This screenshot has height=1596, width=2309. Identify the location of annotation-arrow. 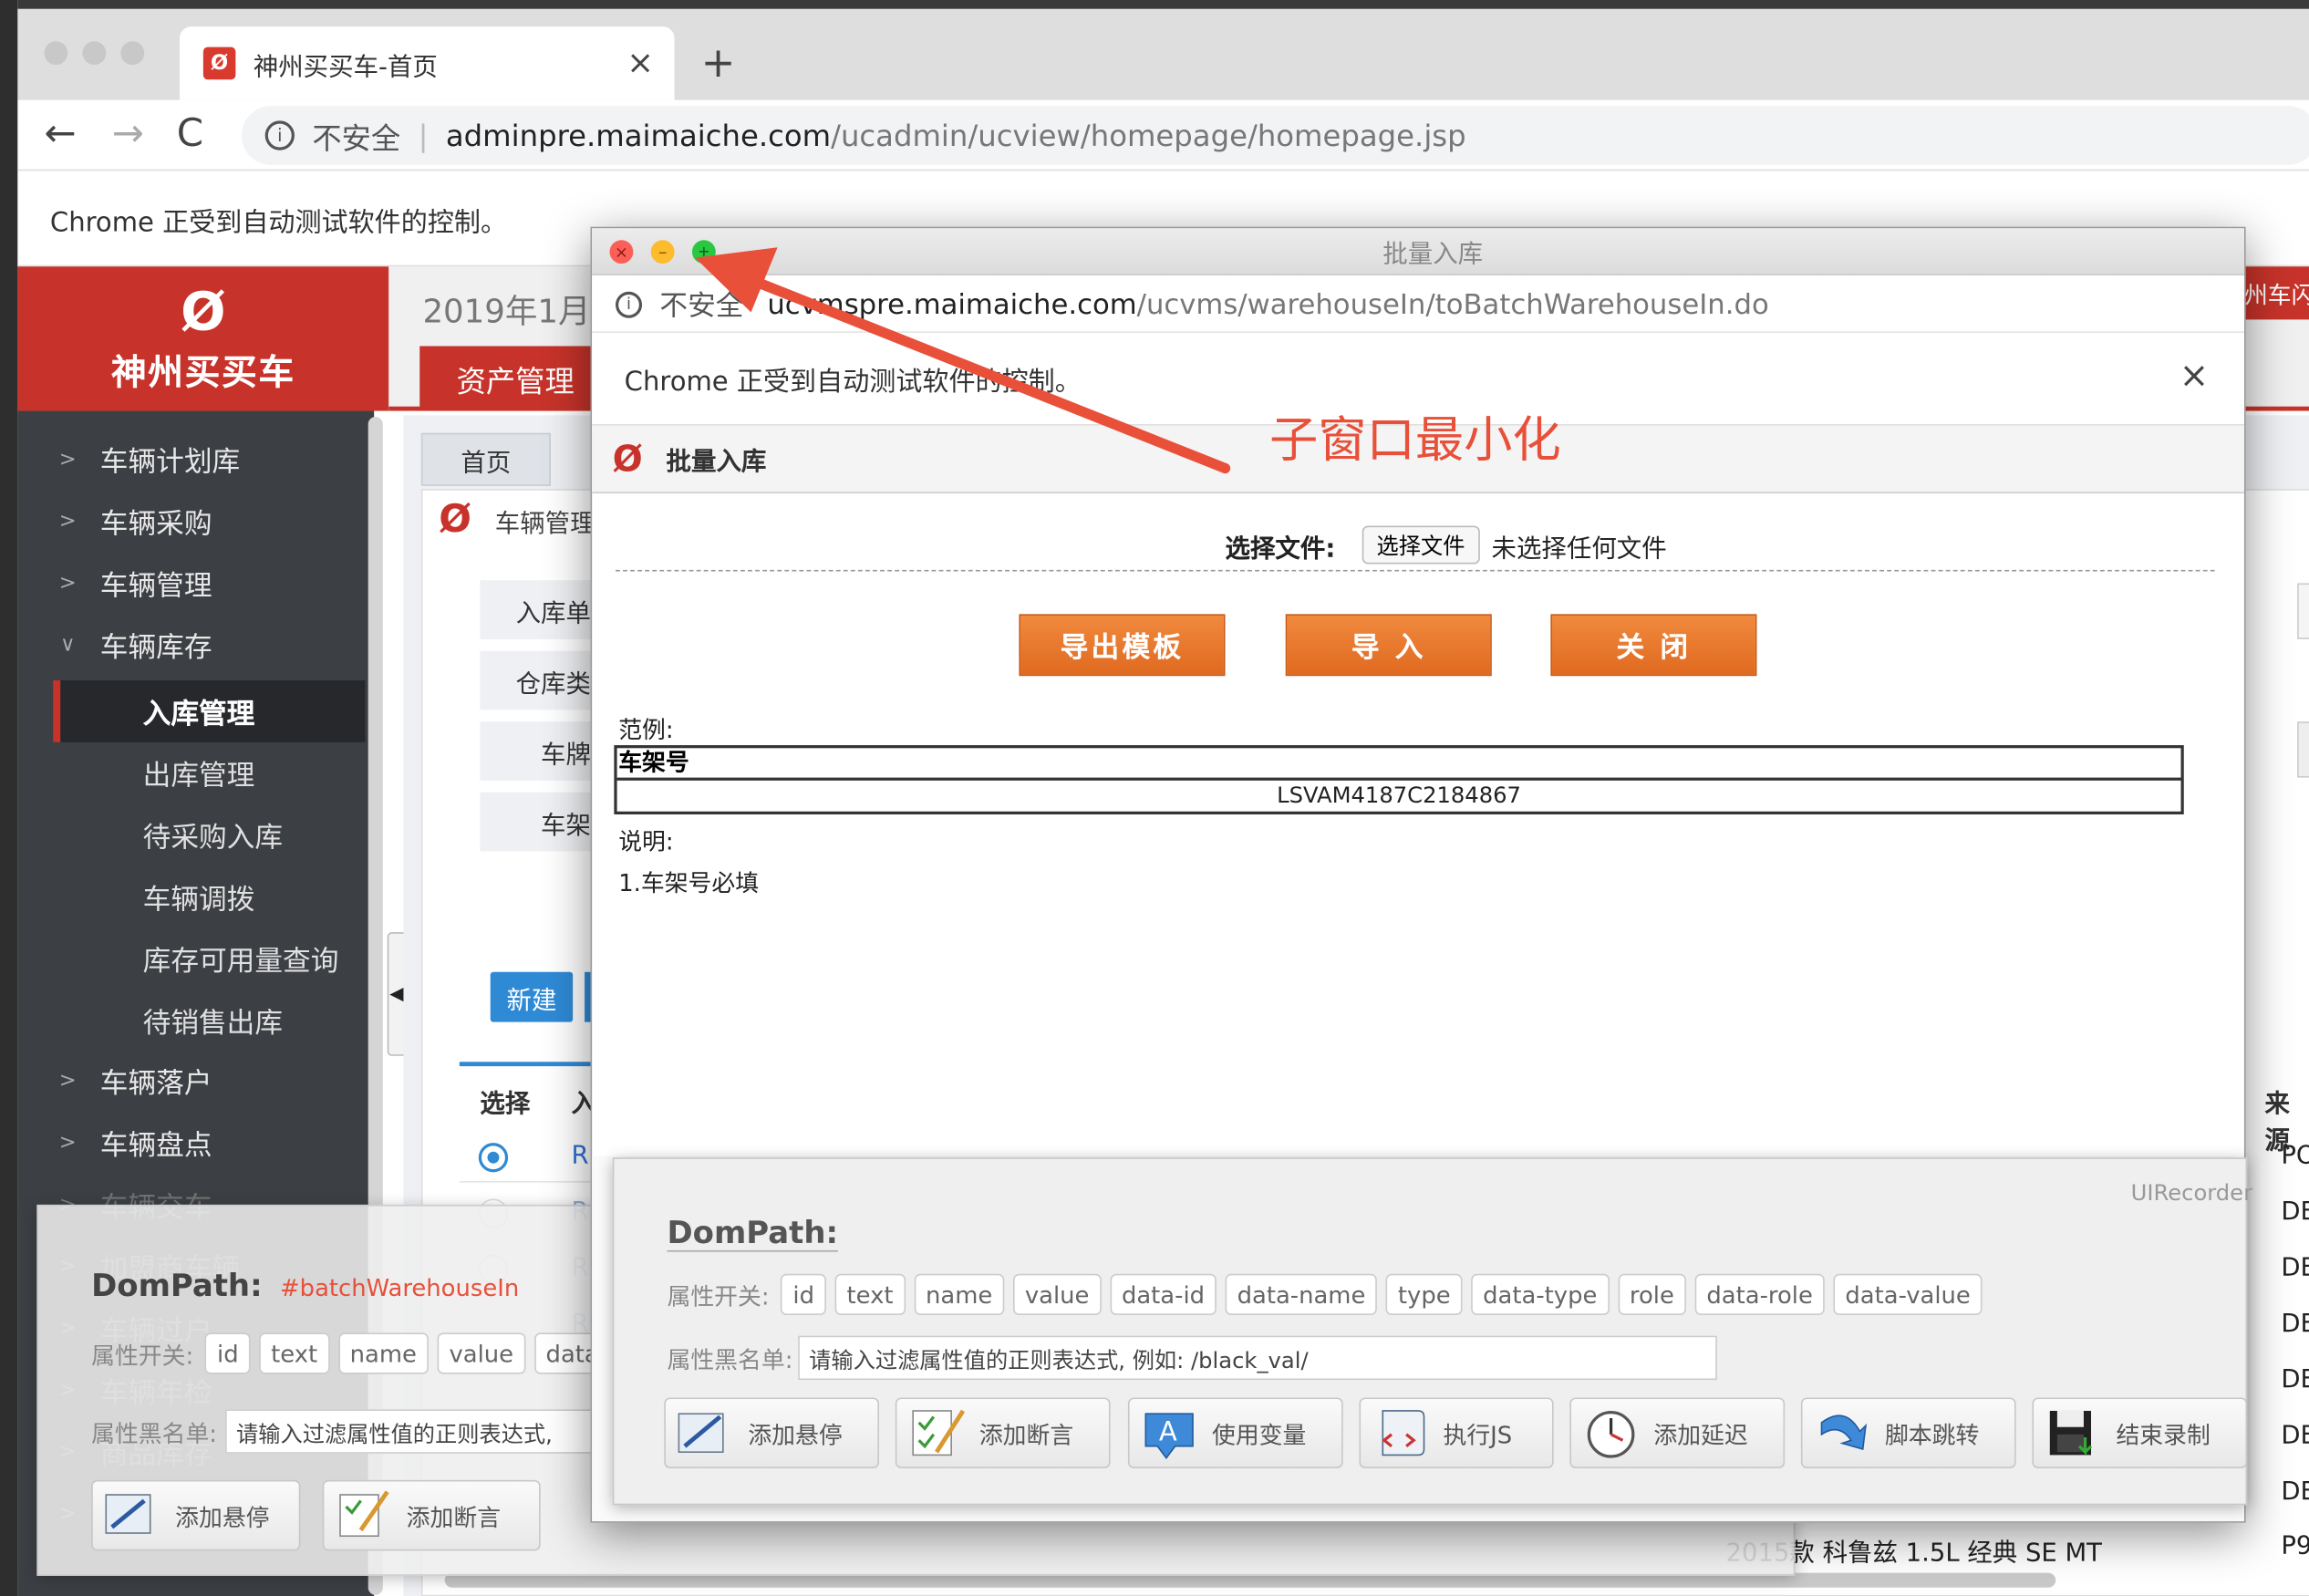
(963, 360).